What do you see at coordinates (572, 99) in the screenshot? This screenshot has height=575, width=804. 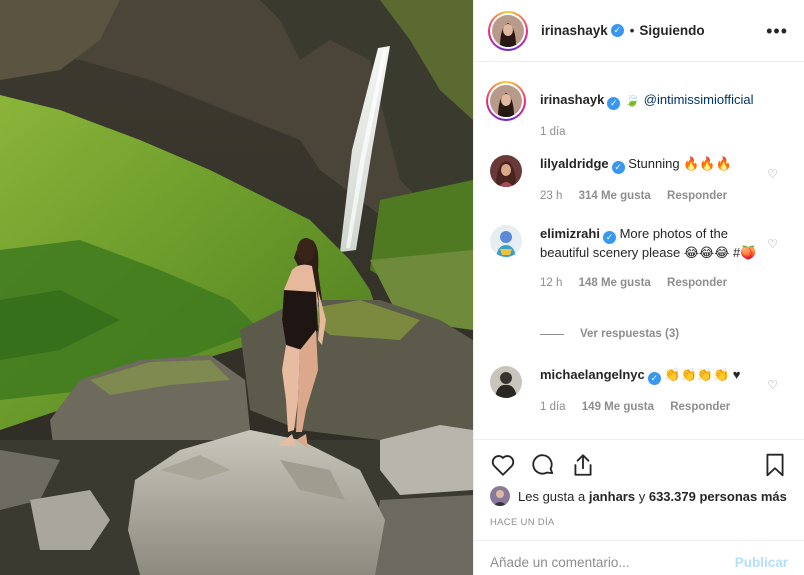 I see `caption-author: irinashayk` at bounding box center [572, 99].